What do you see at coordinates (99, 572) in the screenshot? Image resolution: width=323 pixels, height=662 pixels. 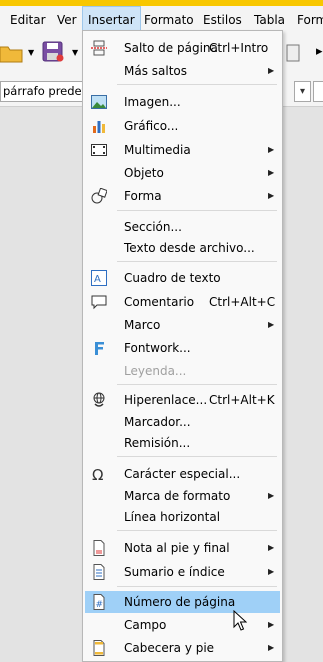 I see `toc-icon` at bounding box center [99, 572].